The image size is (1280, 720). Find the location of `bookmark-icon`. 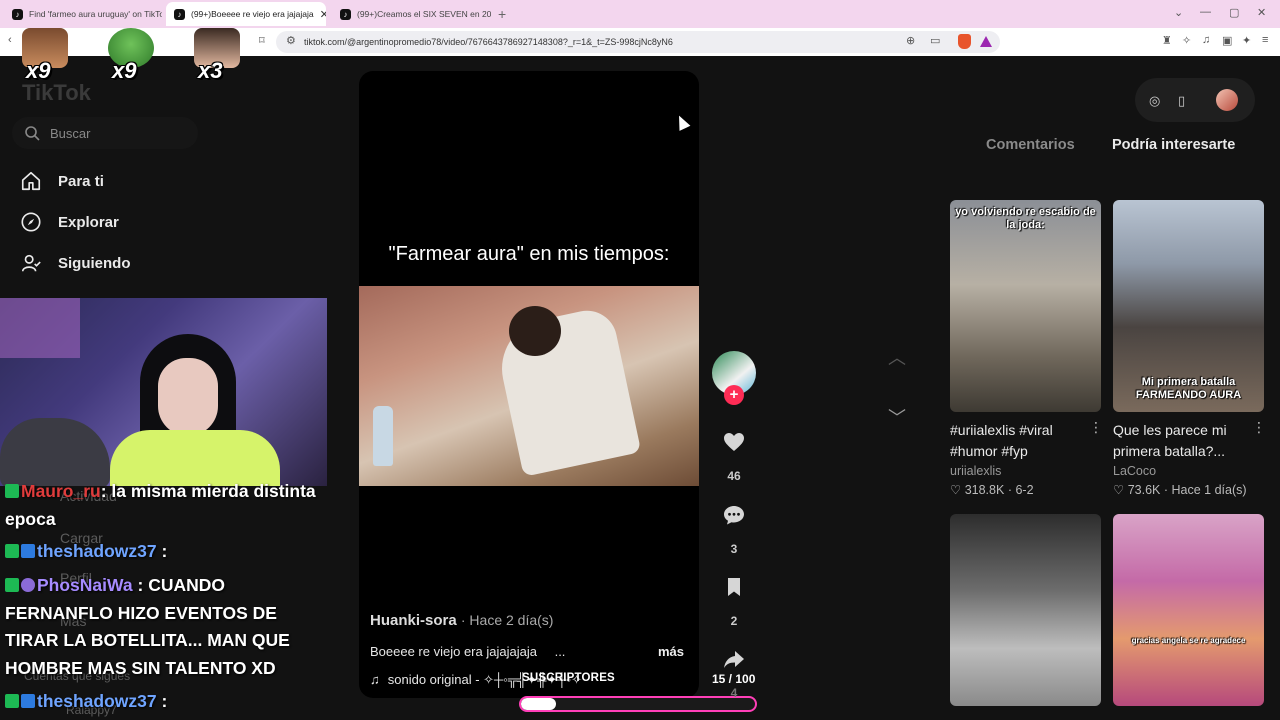

bookmark-icon is located at coordinates (734, 587).